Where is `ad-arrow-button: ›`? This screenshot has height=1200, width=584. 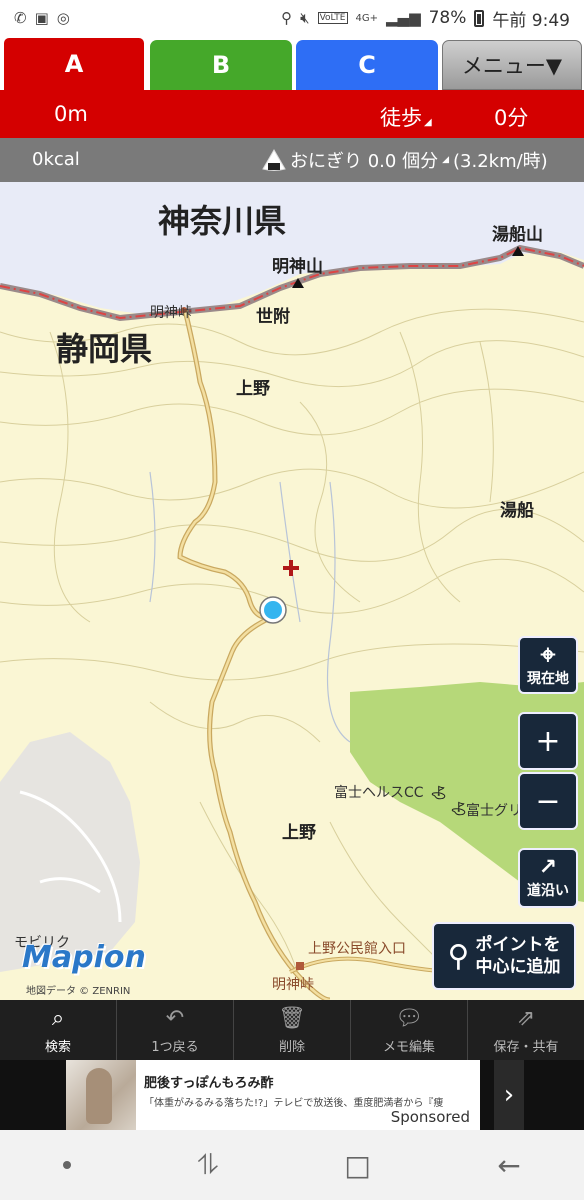 ad-arrow-button: › is located at coordinates (509, 1095).